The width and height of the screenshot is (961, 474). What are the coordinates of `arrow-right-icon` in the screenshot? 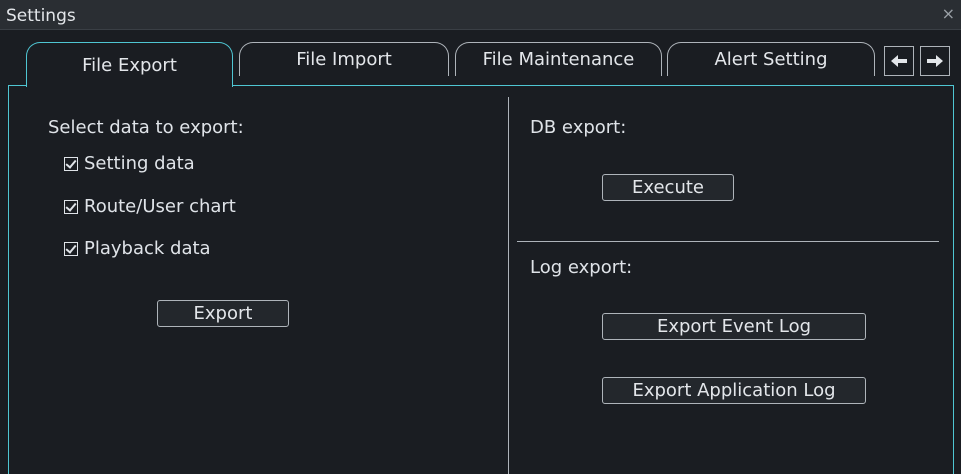 It's located at (935, 61).